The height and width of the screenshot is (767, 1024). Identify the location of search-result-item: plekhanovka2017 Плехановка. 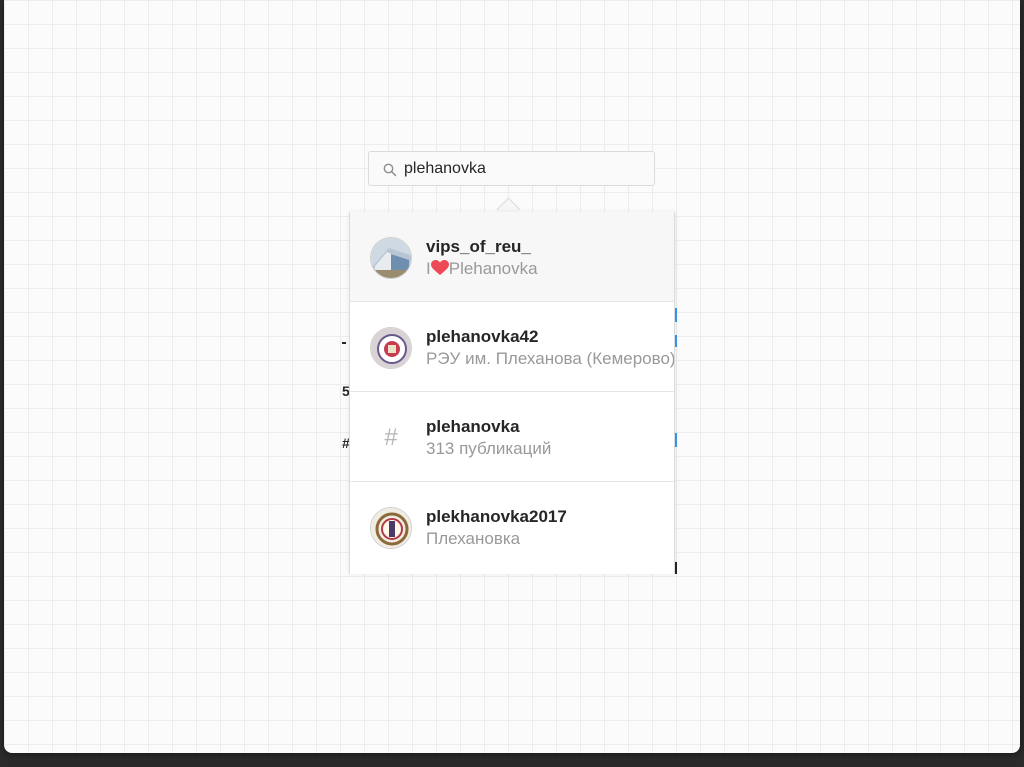
(512, 528).